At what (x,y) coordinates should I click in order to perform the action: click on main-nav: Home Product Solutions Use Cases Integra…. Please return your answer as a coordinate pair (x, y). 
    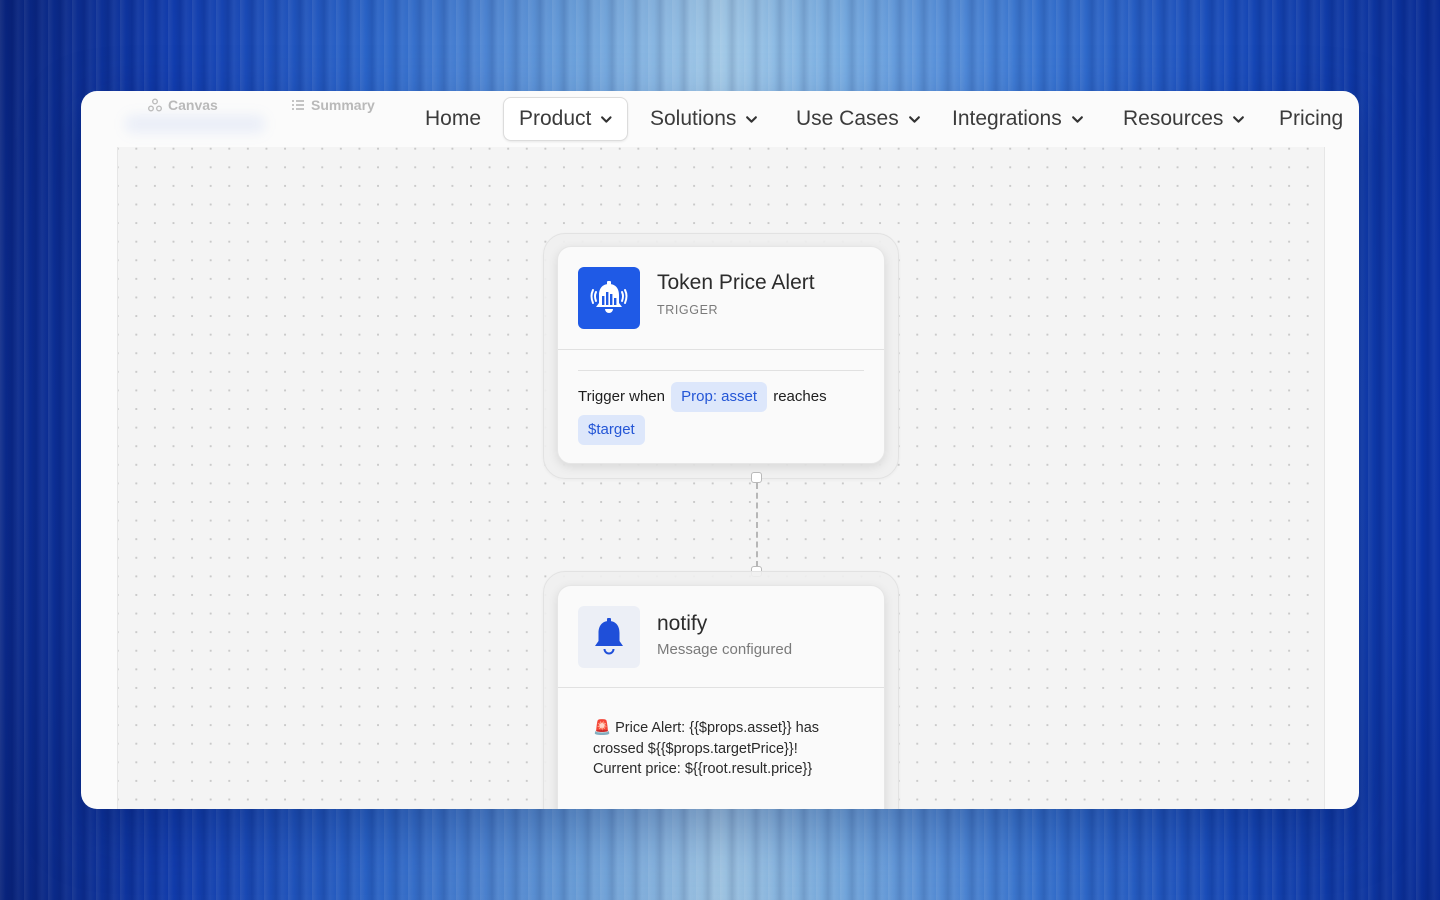
    Looking at the image, I should click on (720, 119).